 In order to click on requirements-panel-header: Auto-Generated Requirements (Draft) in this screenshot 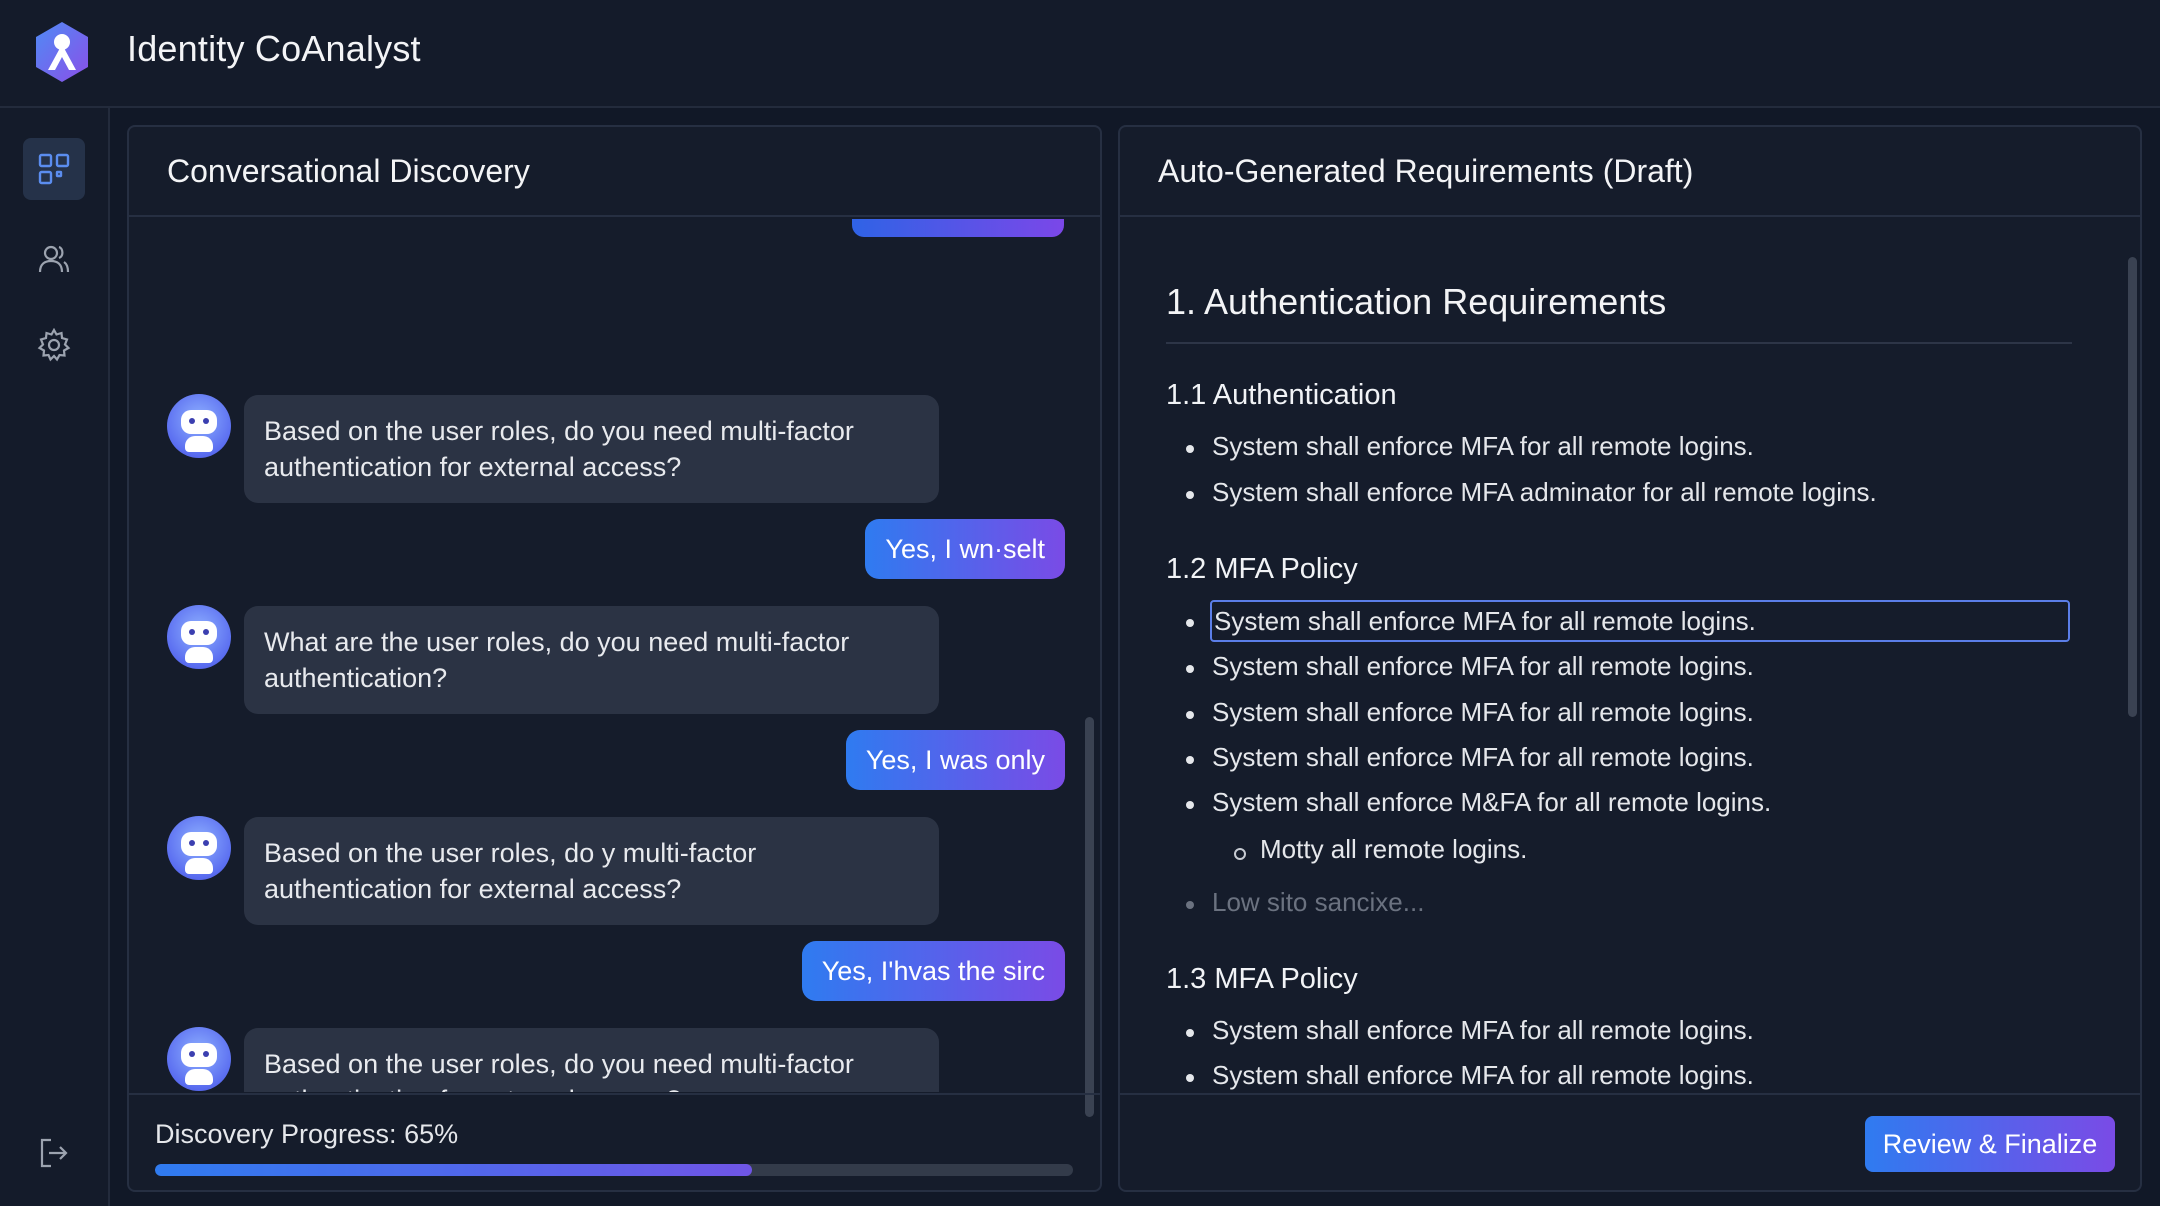, I will do `click(1630, 172)`.